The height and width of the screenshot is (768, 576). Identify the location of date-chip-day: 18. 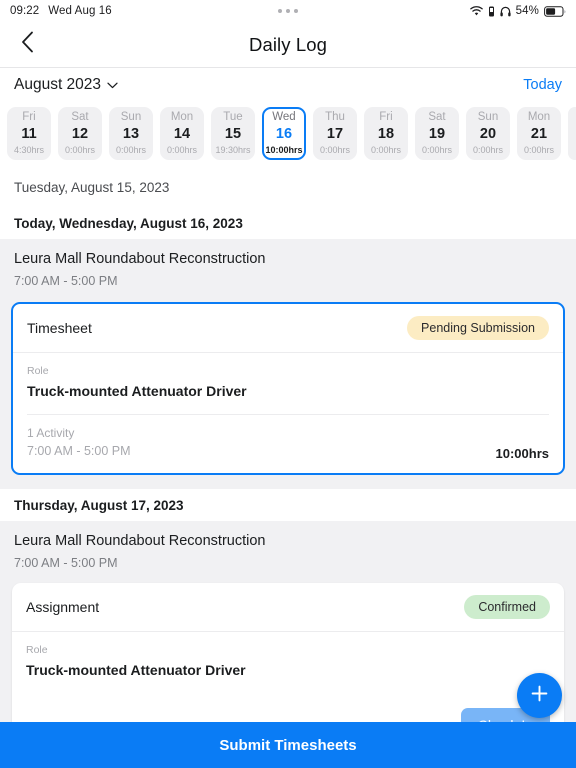
(386, 134).